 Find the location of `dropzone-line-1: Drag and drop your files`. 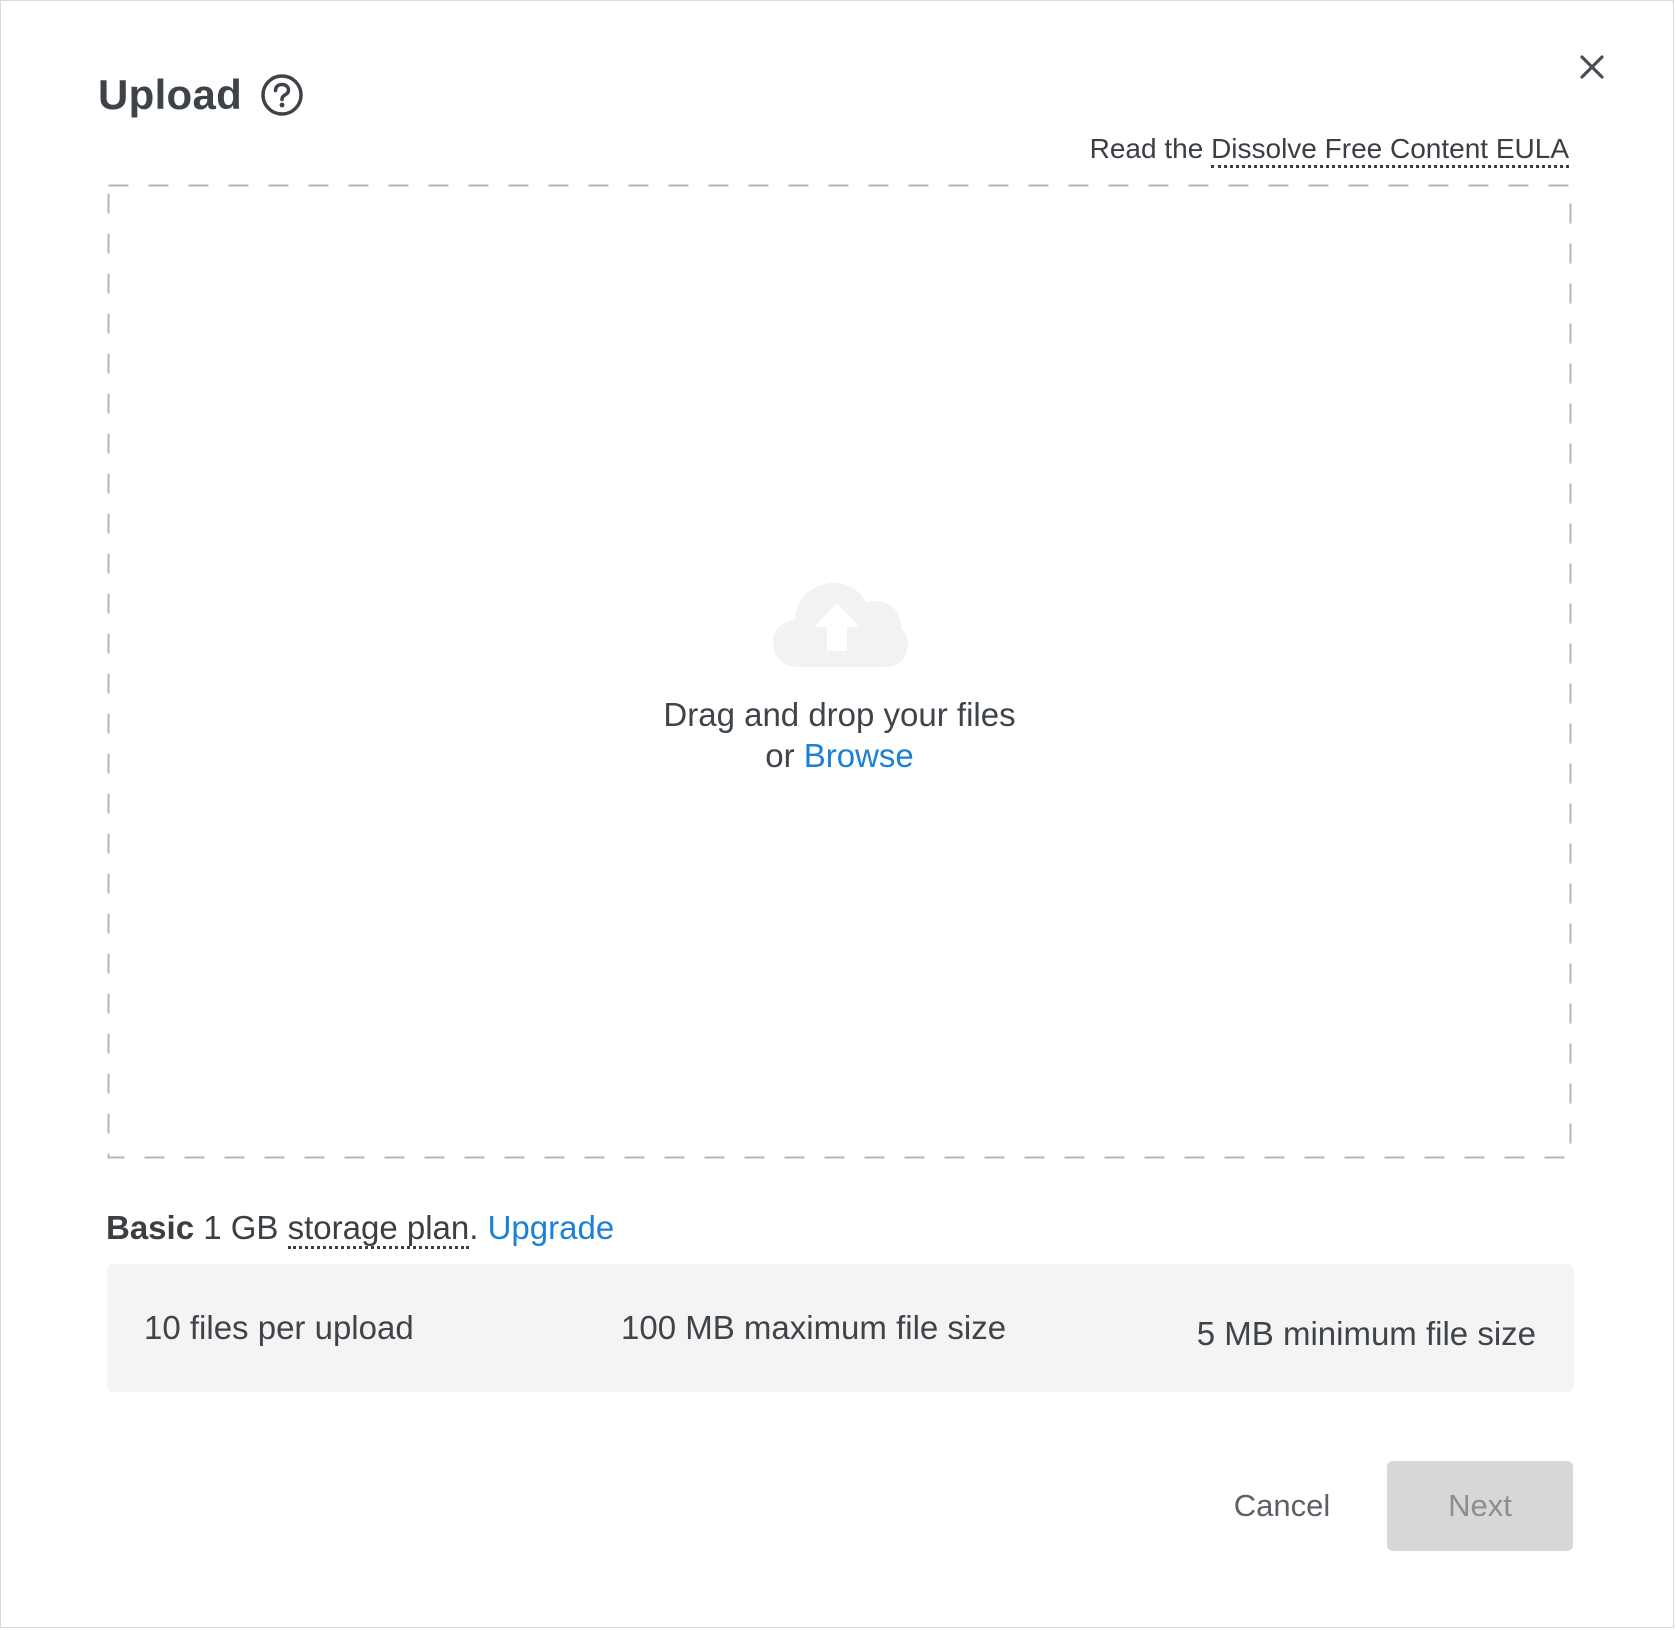

dropzone-line-1: Drag and drop your files is located at coordinates (839, 714).